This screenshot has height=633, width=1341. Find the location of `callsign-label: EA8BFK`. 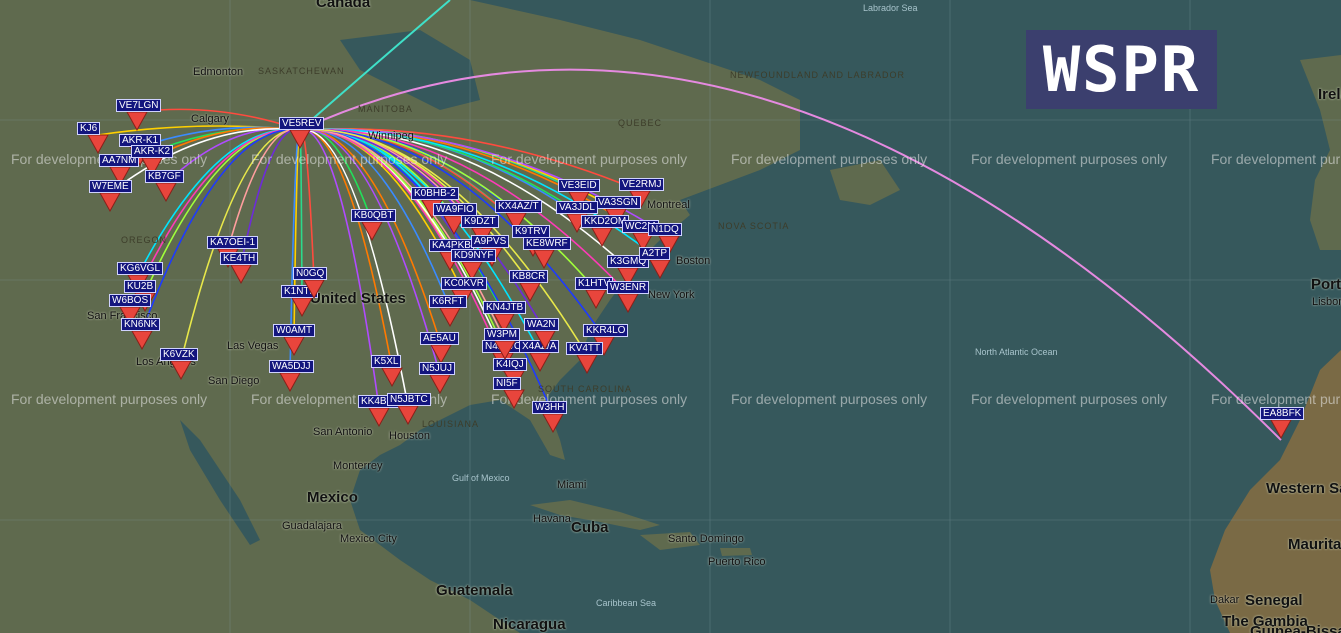

callsign-label: EA8BFK is located at coordinates (1282, 413).